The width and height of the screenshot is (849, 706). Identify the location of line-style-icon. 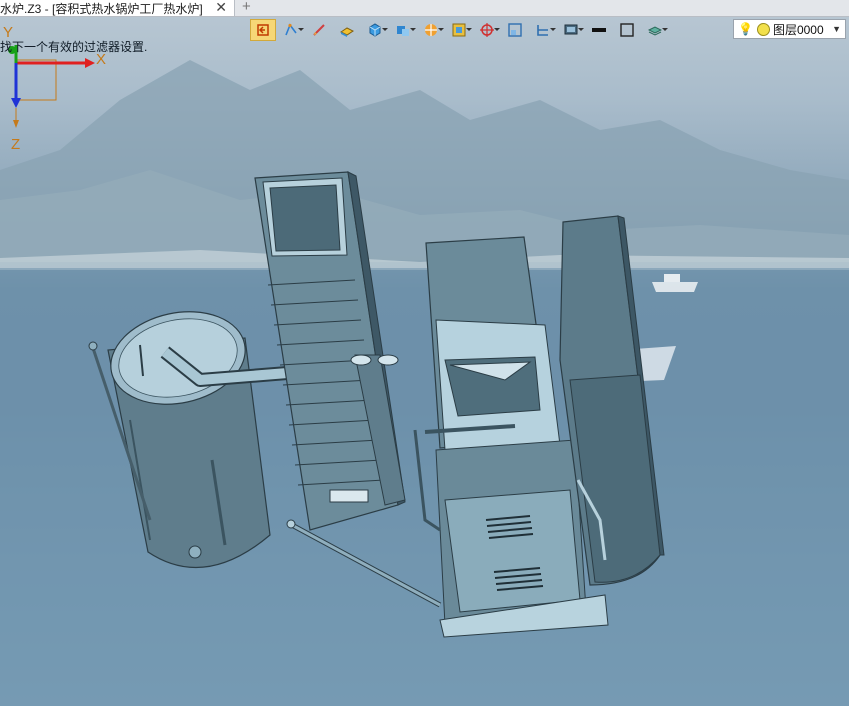
(599, 30).